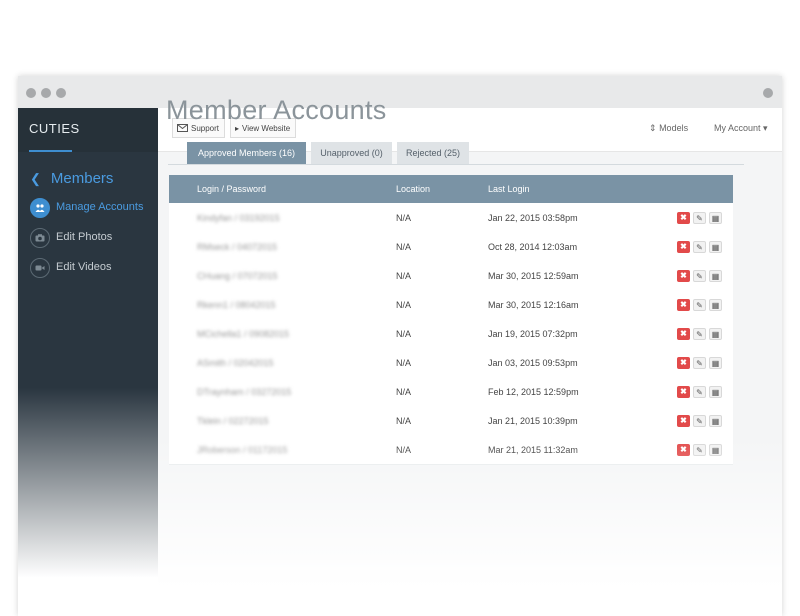 The height and width of the screenshot is (616, 800). What do you see at coordinates (456, 164) in the screenshot?
I see `tab-divider` at bounding box center [456, 164].